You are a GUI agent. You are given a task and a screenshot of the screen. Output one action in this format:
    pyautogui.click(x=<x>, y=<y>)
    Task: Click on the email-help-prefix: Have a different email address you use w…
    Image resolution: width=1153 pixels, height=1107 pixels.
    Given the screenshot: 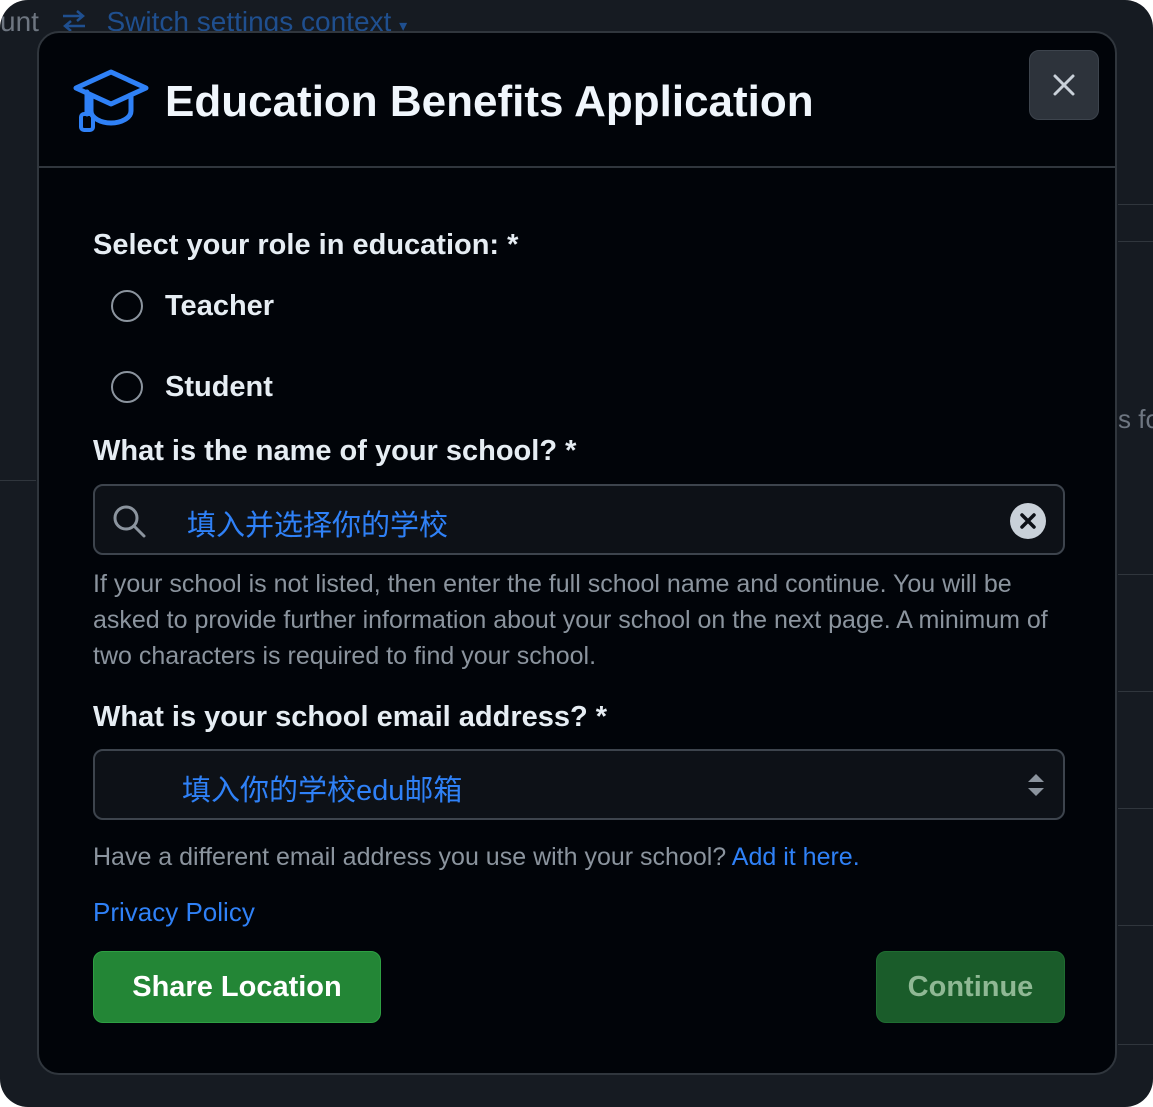 What is the action you would take?
    pyautogui.click(x=410, y=857)
    